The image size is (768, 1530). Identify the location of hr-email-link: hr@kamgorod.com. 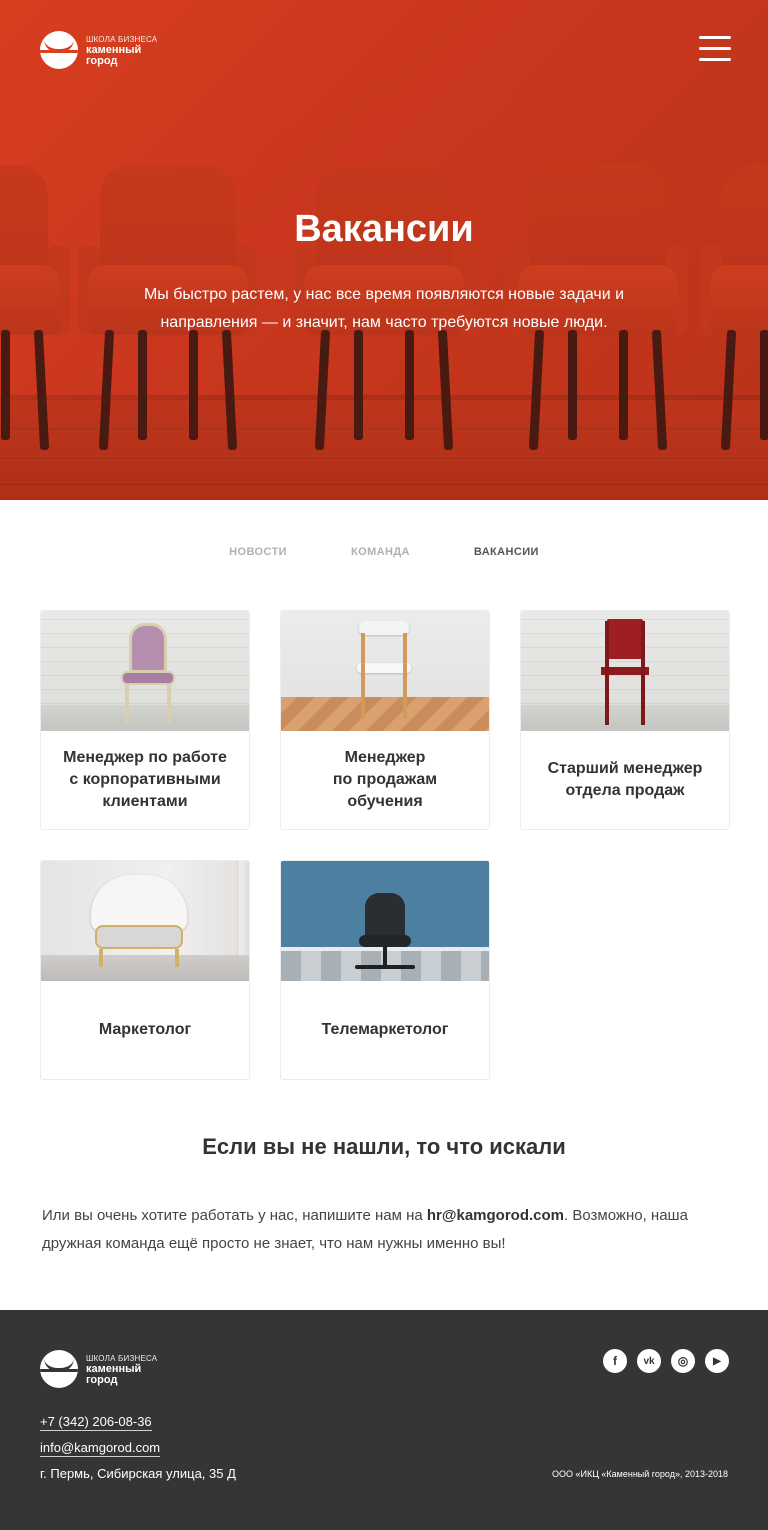
(495, 1215).